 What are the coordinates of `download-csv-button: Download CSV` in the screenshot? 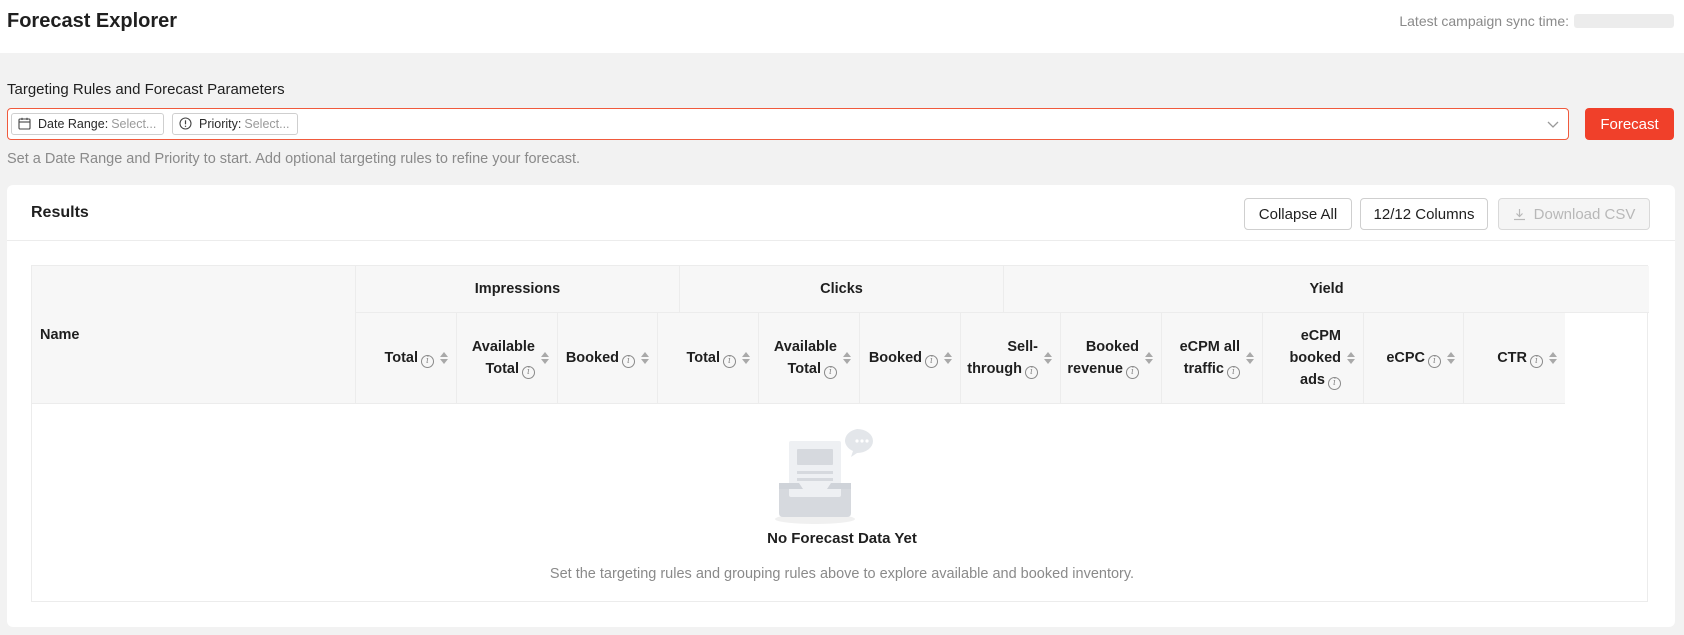 It's located at (1574, 214).